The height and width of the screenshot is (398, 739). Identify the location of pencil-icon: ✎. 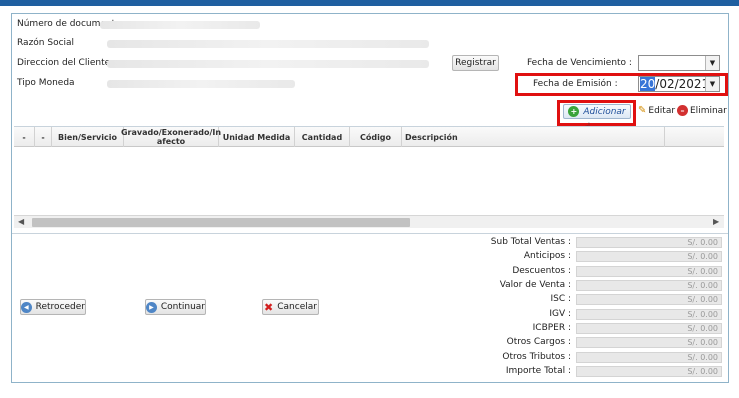
(642, 110).